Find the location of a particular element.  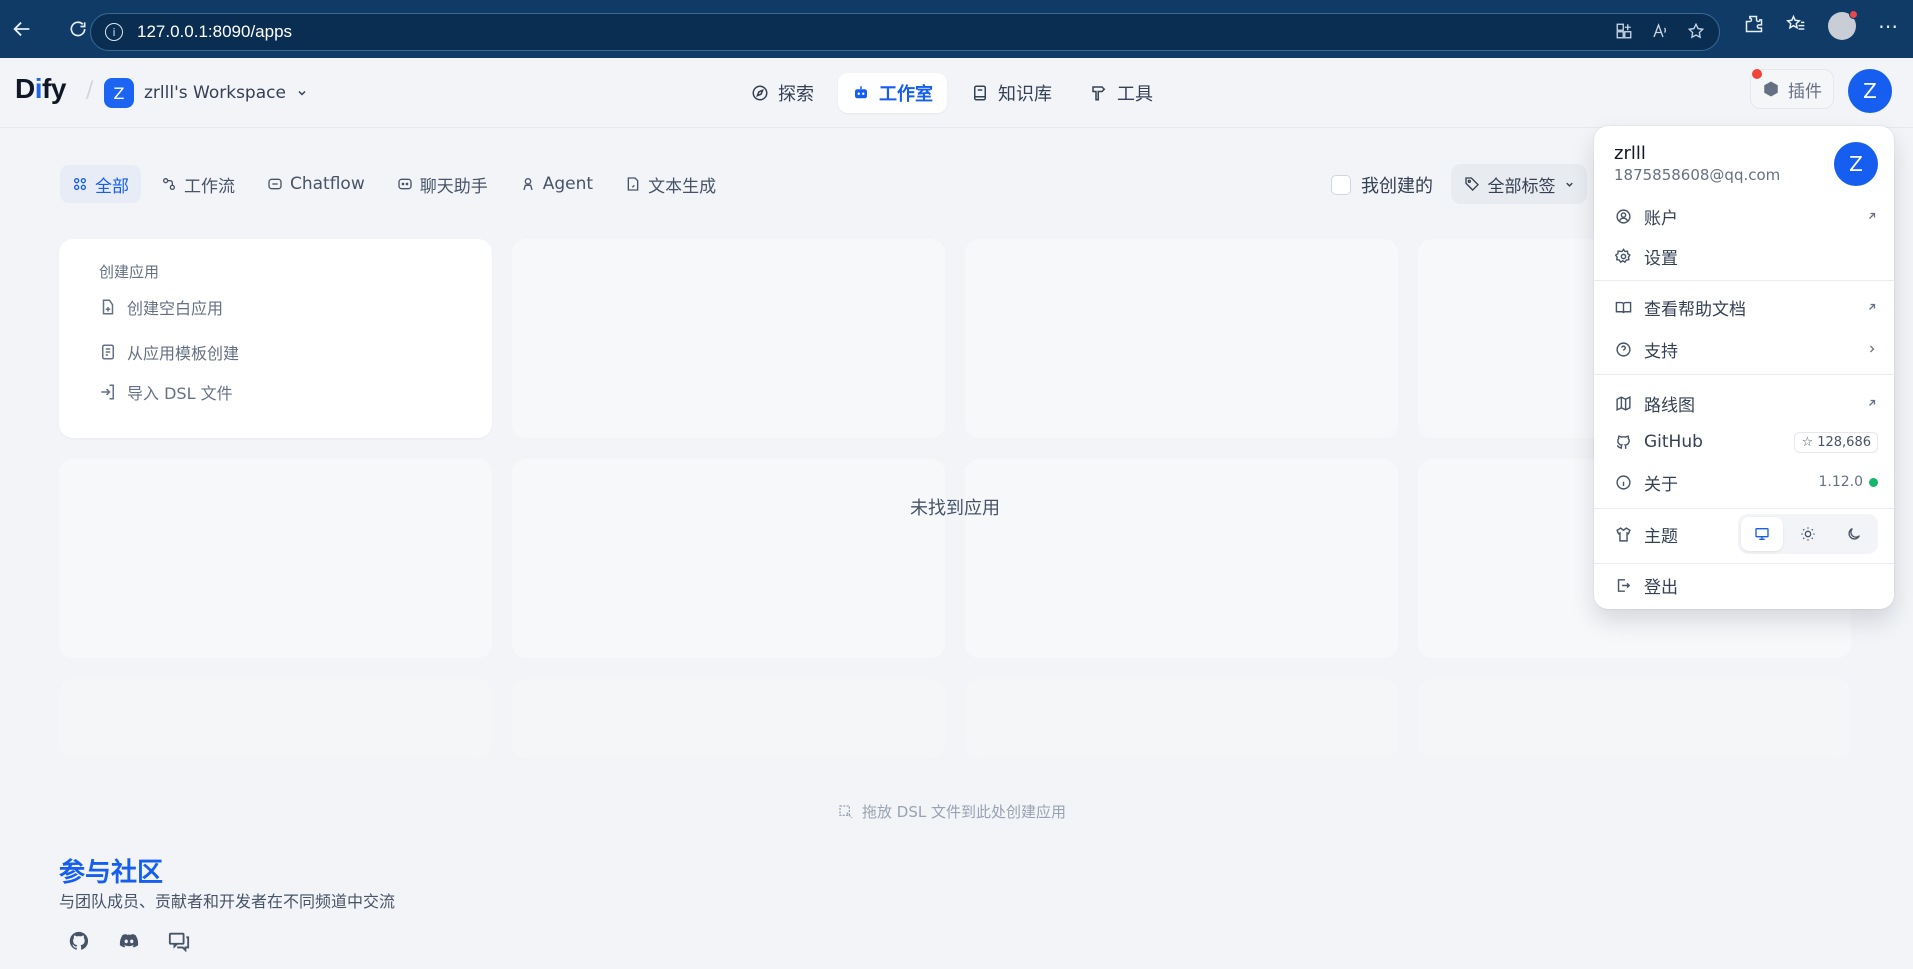

chat-bubble-icon is located at coordinates (405, 184).